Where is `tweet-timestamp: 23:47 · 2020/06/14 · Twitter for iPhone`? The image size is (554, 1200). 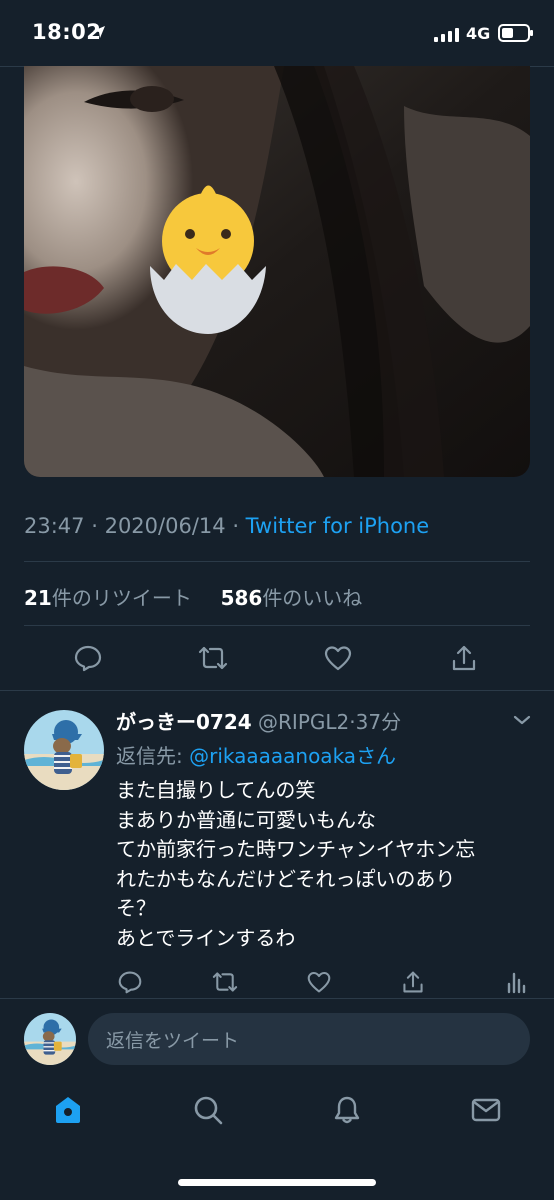 tweet-timestamp: 23:47 · 2020/06/14 · Twitter for iPhone is located at coordinates (226, 526).